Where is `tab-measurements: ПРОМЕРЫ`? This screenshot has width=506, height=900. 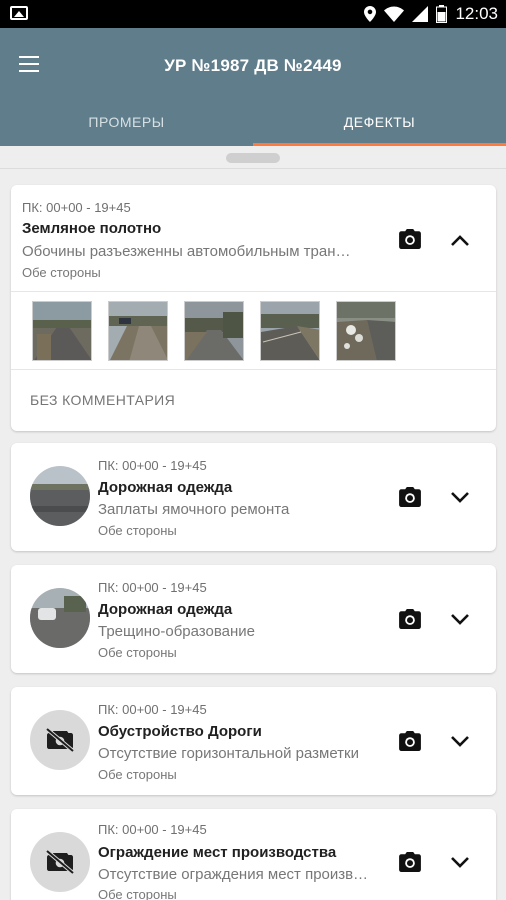 tab-measurements: ПРОМЕРЫ is located at coordinates (126, 123).